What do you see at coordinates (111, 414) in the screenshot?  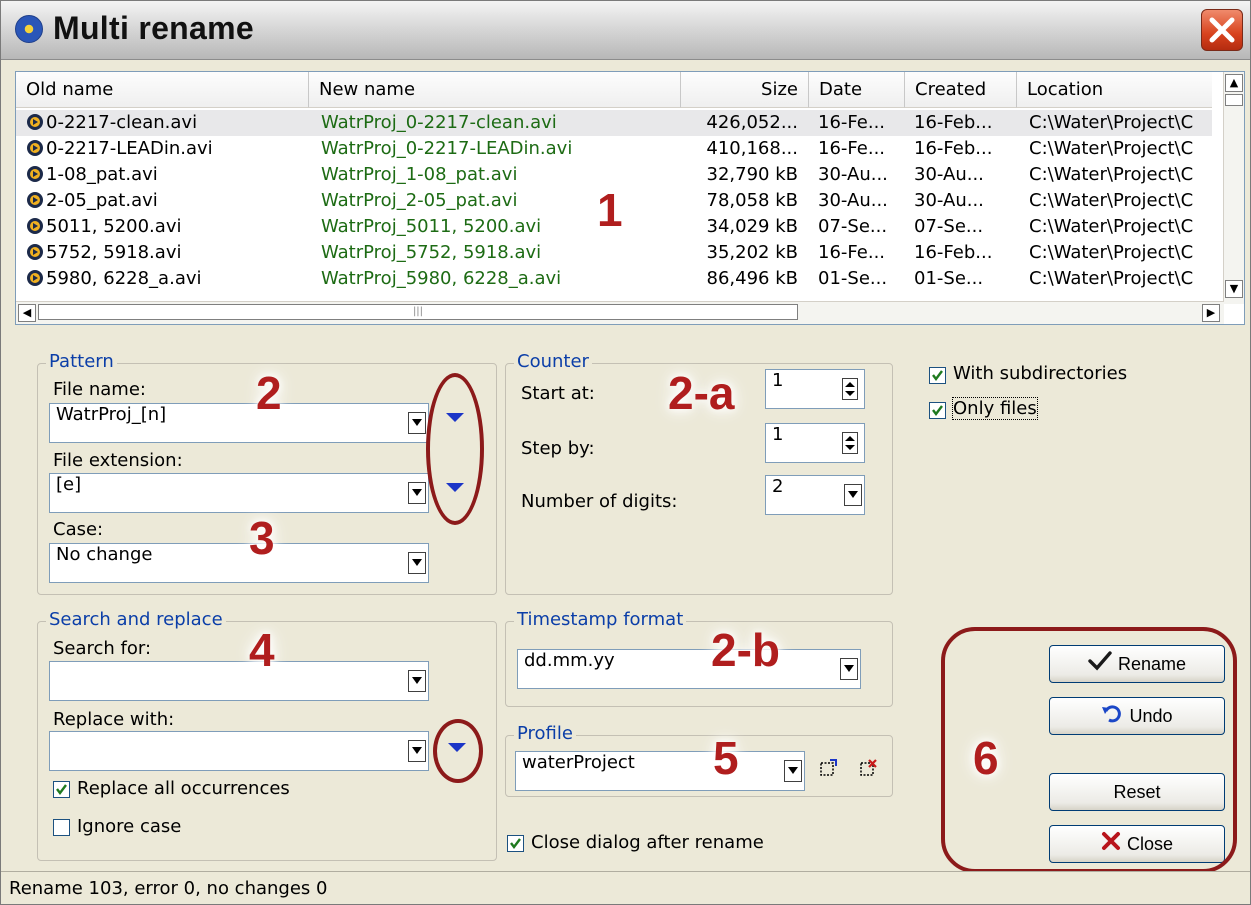 I see `file-name-value: WatrProj_[n]` at bounding box center [111, 414].